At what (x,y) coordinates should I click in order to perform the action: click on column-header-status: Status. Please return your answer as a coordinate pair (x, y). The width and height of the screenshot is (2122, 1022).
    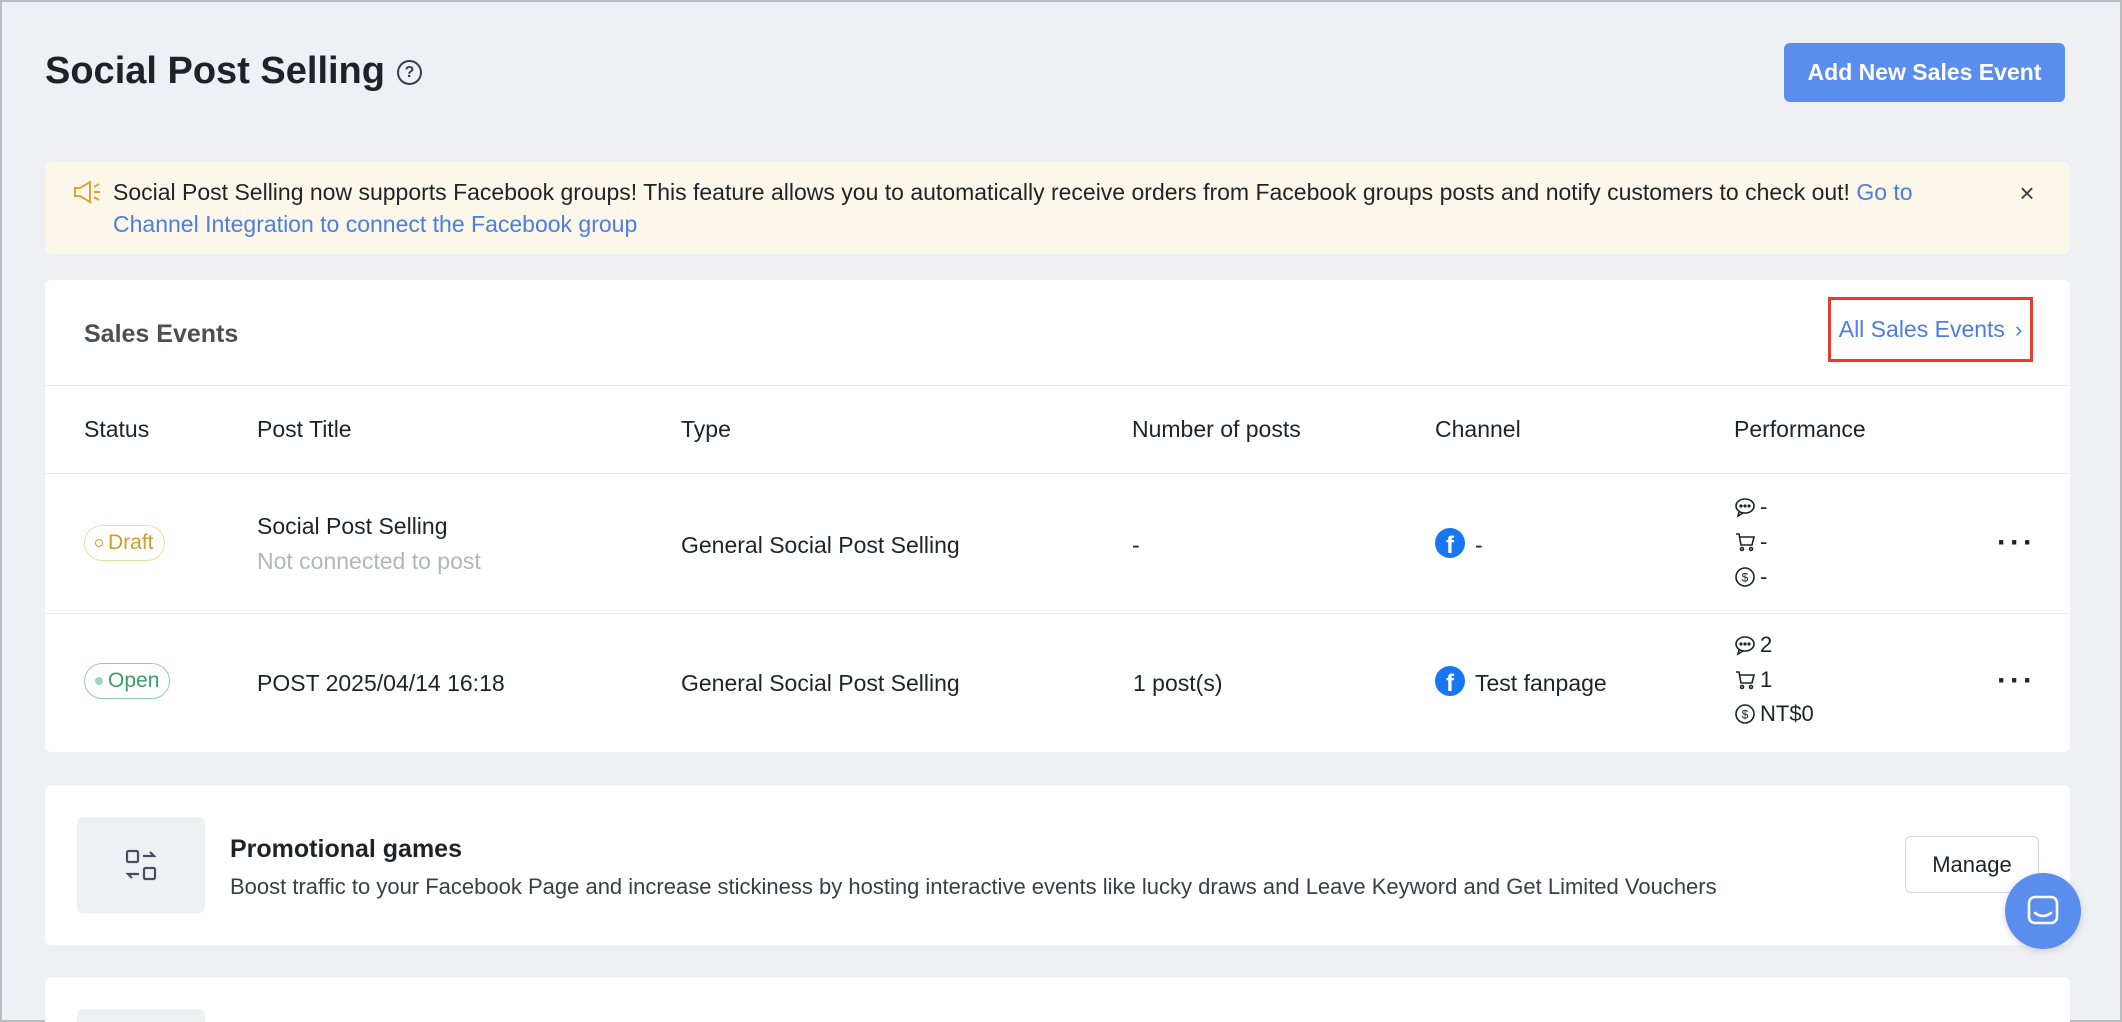
    Looking at the image, I should click on (117, 429).